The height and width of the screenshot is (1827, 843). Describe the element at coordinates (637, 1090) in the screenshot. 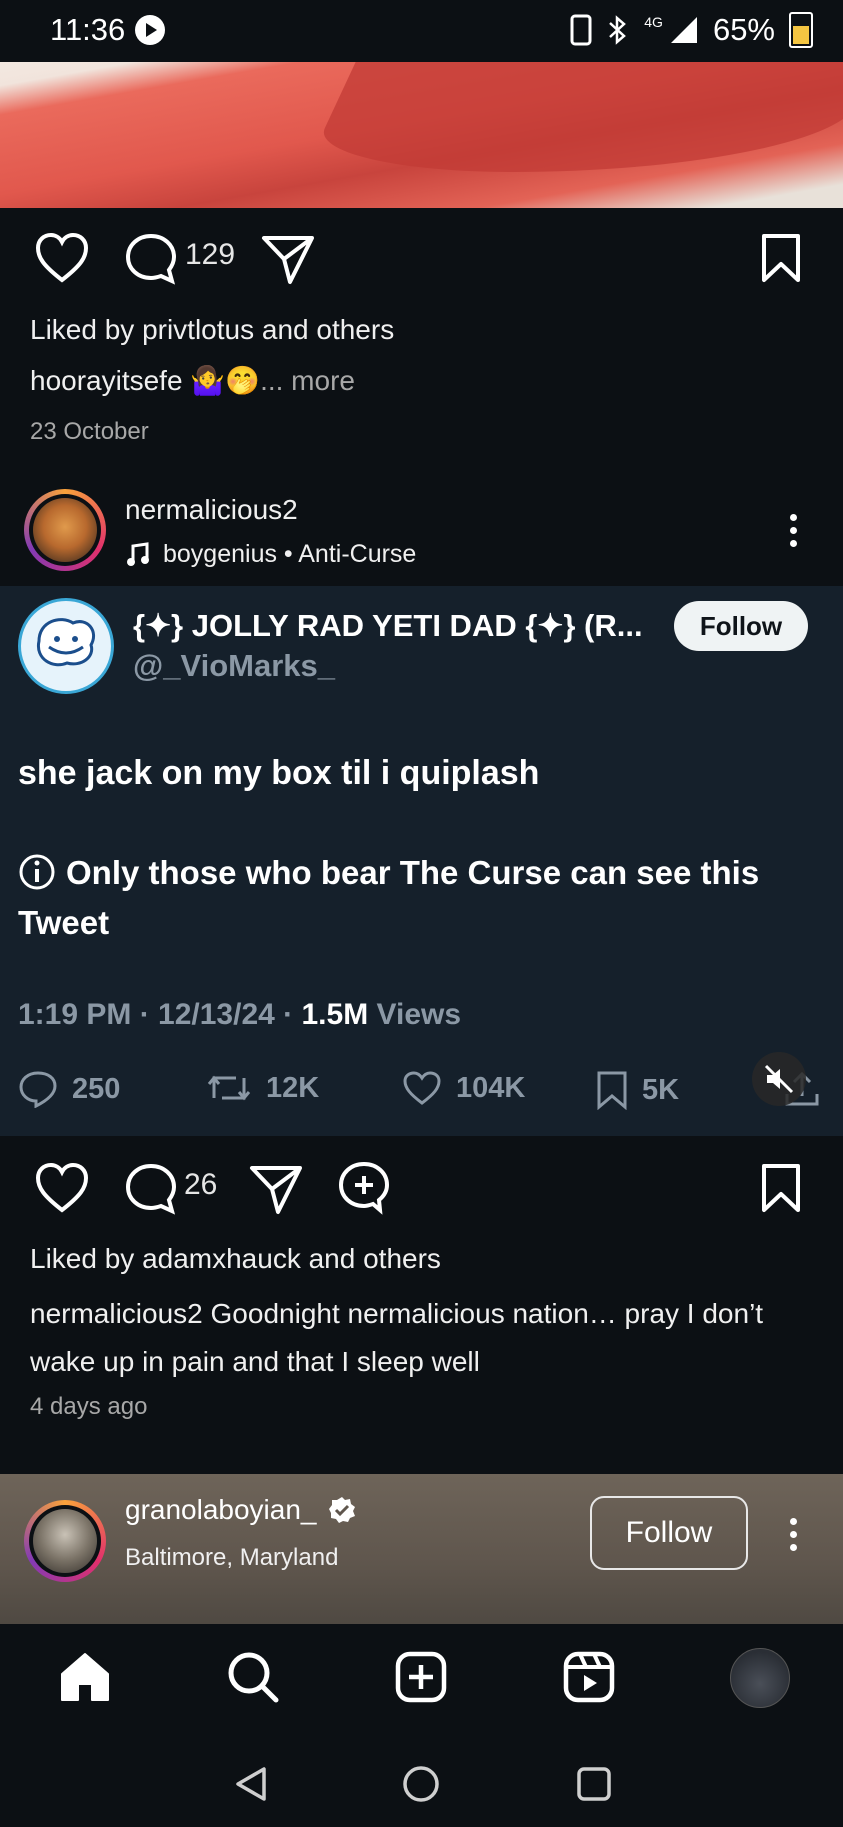

I see `tweet-bookmarks: 5K` at that location.